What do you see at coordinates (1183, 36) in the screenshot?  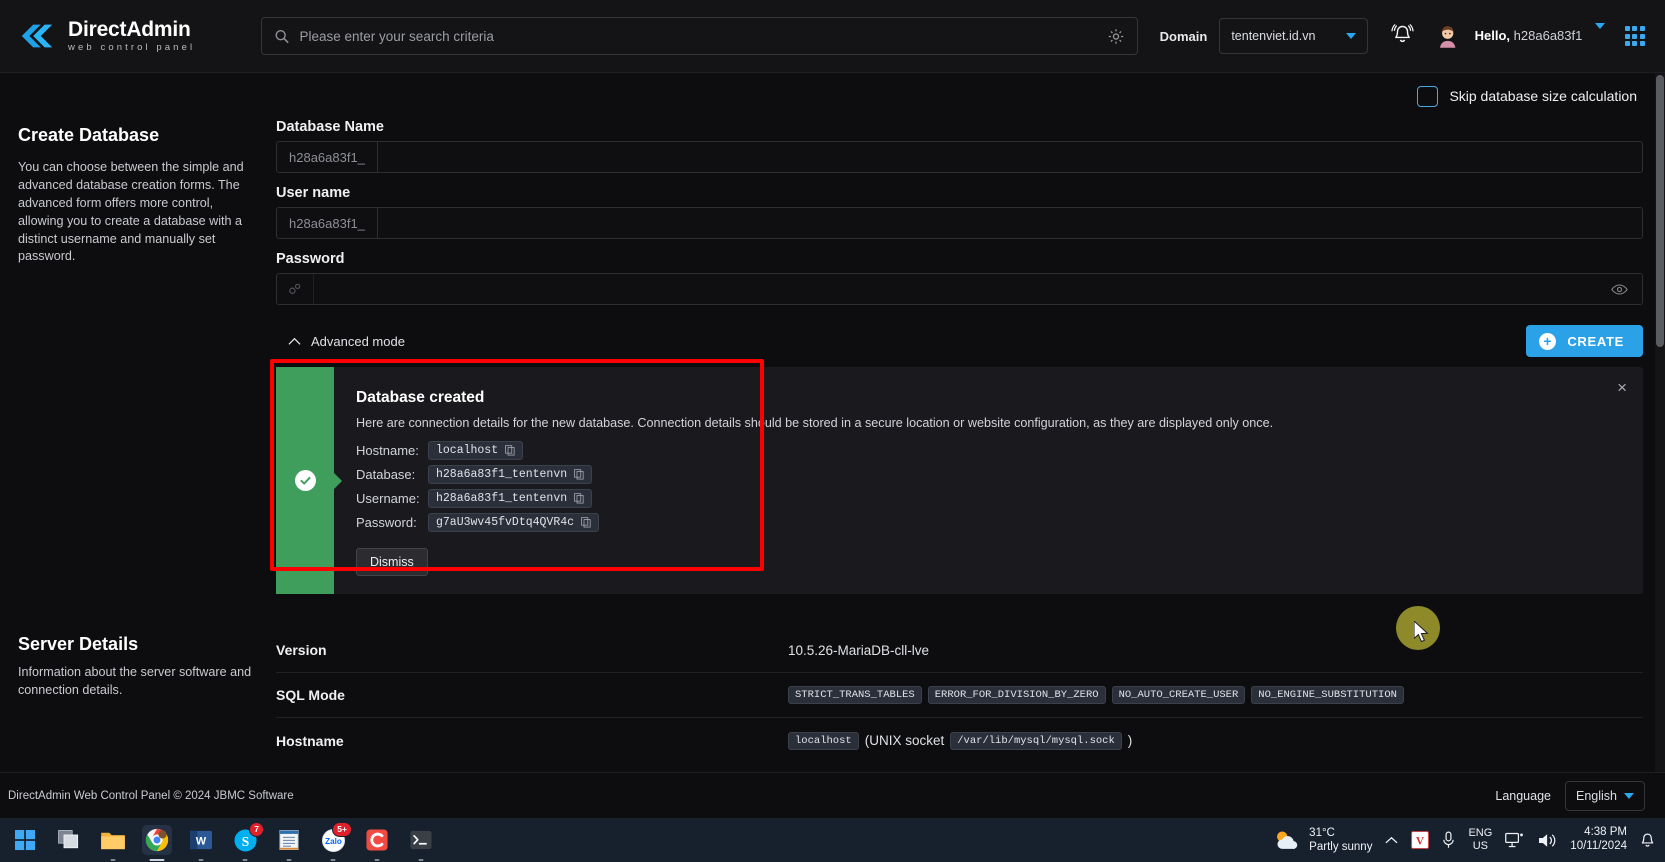 I see `domain-label: Domain` at bounding box center [1183, 36].